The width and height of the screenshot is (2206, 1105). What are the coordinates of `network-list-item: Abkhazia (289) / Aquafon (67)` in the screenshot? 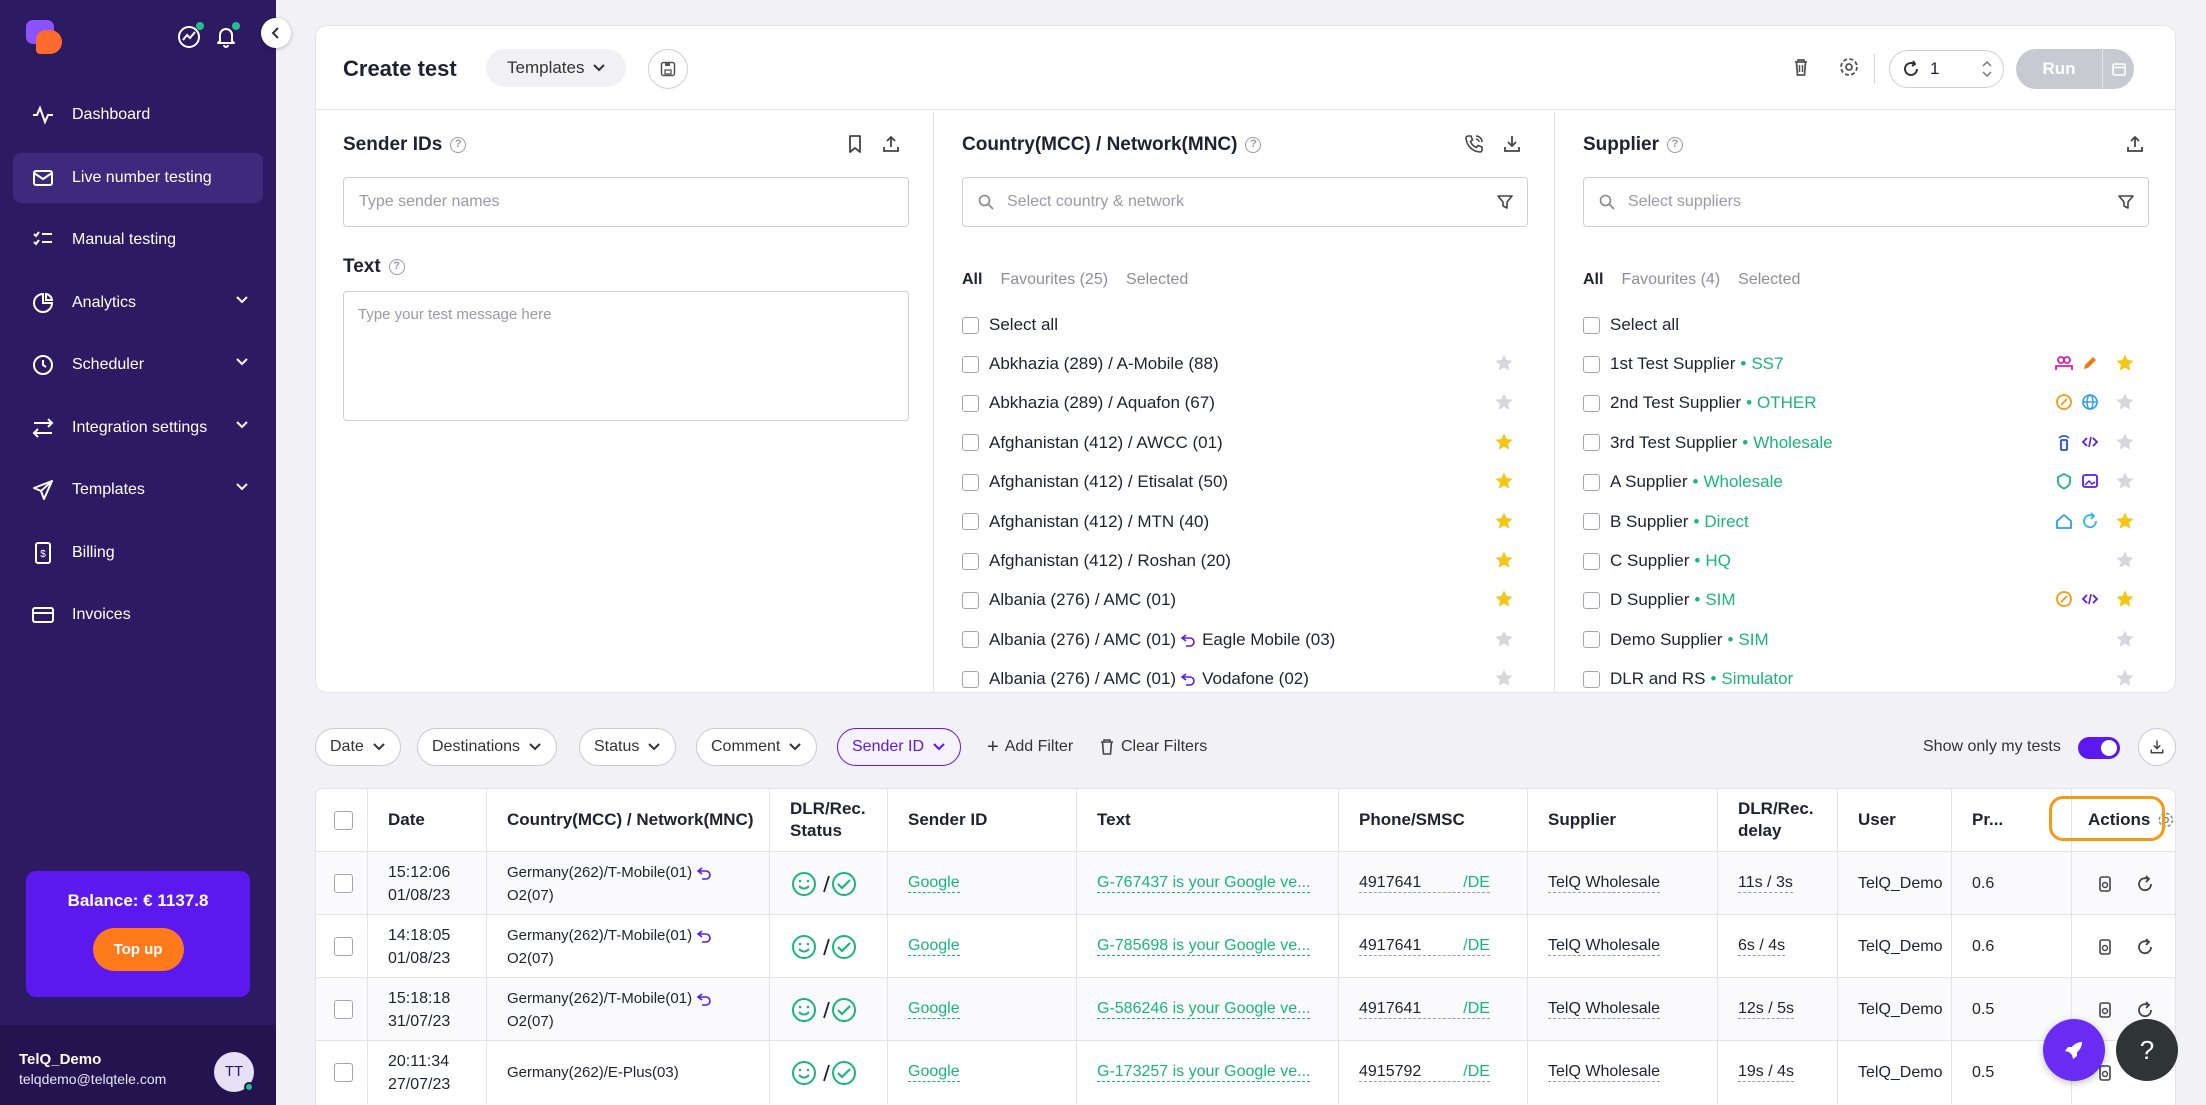 It's located at (1245, 403).